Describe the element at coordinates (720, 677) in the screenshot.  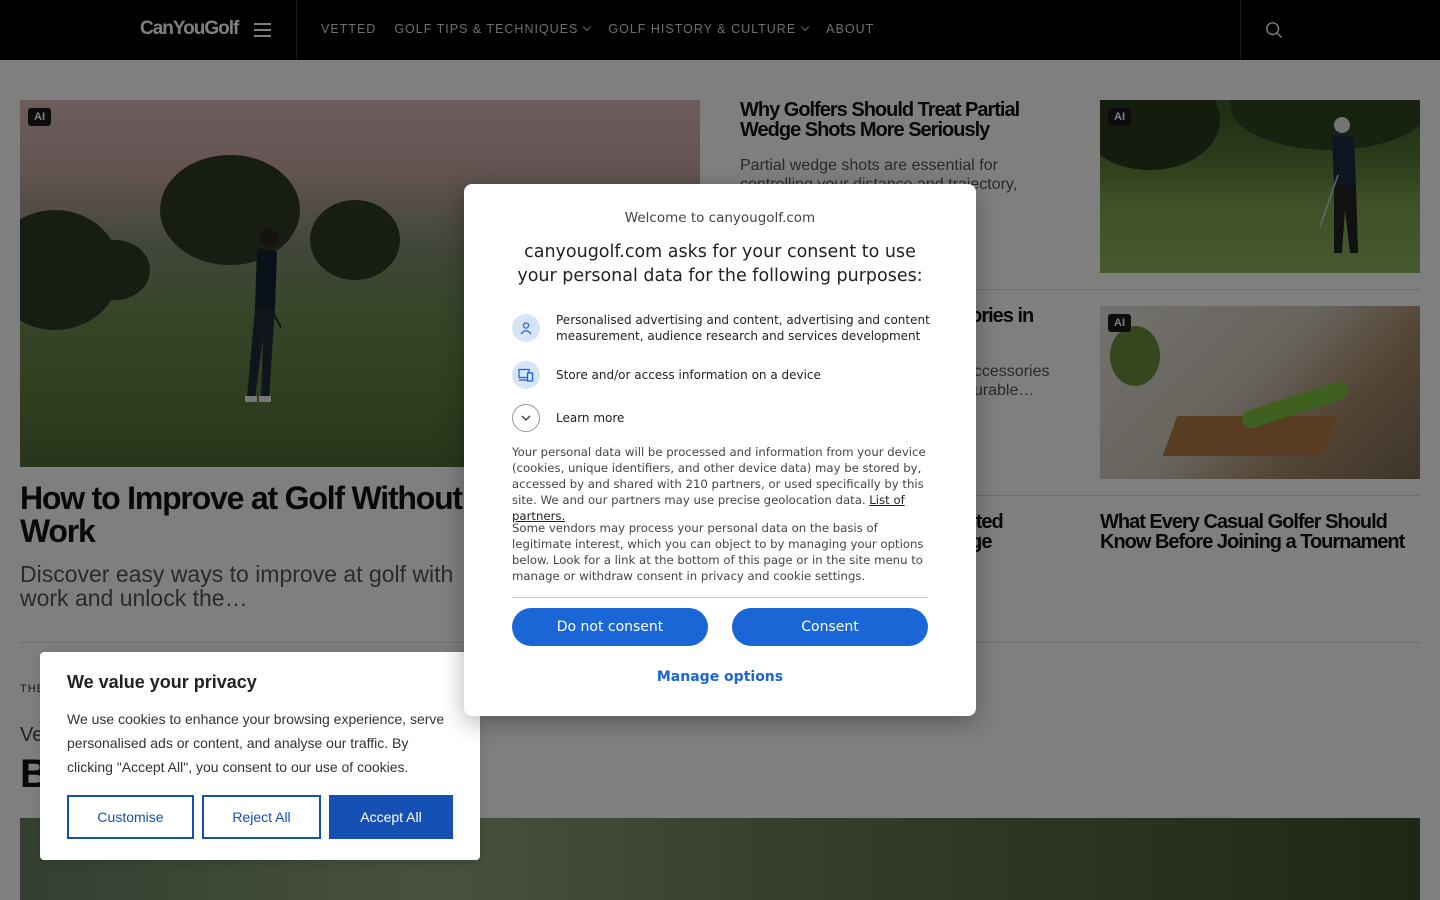
I see `manage-options-button: Manage options` at that location.